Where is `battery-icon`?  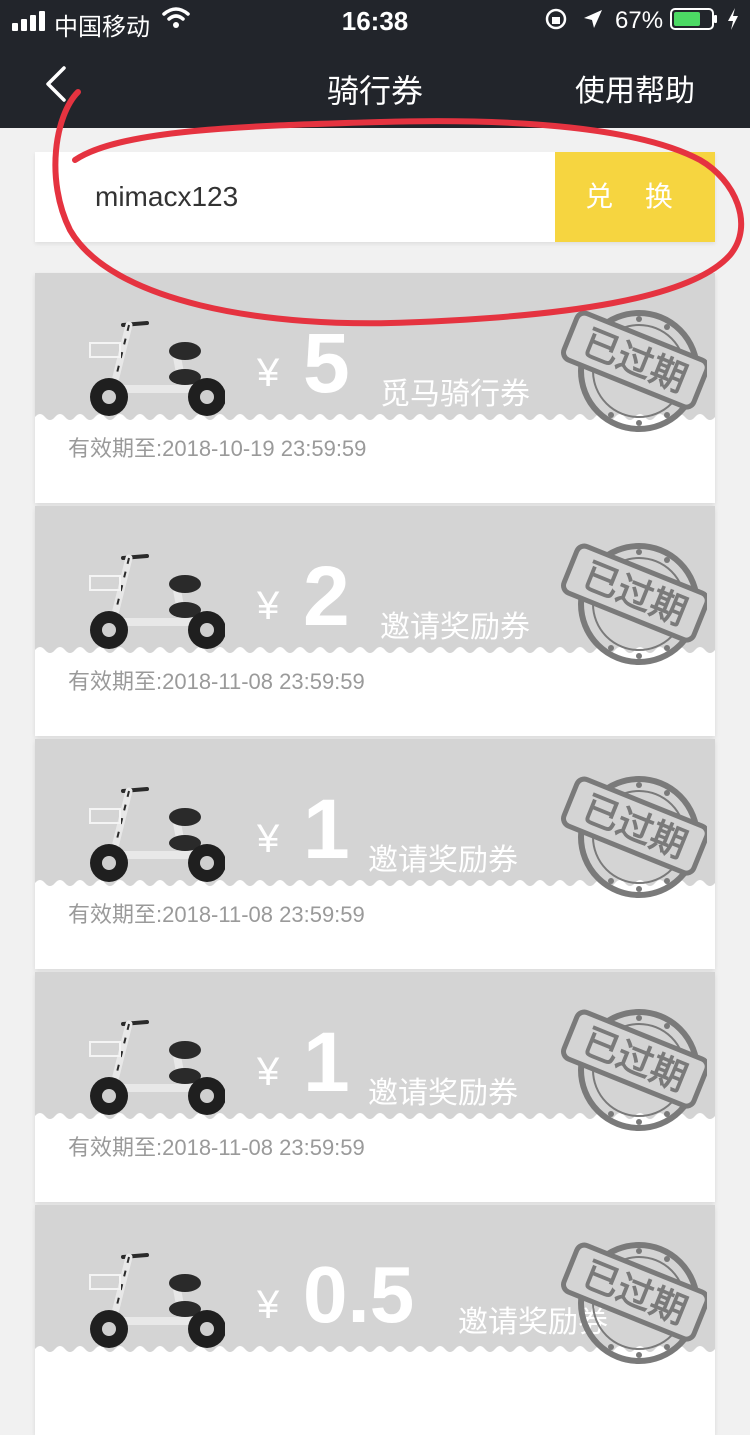
battery-icon is located at coordinates (693, 19).